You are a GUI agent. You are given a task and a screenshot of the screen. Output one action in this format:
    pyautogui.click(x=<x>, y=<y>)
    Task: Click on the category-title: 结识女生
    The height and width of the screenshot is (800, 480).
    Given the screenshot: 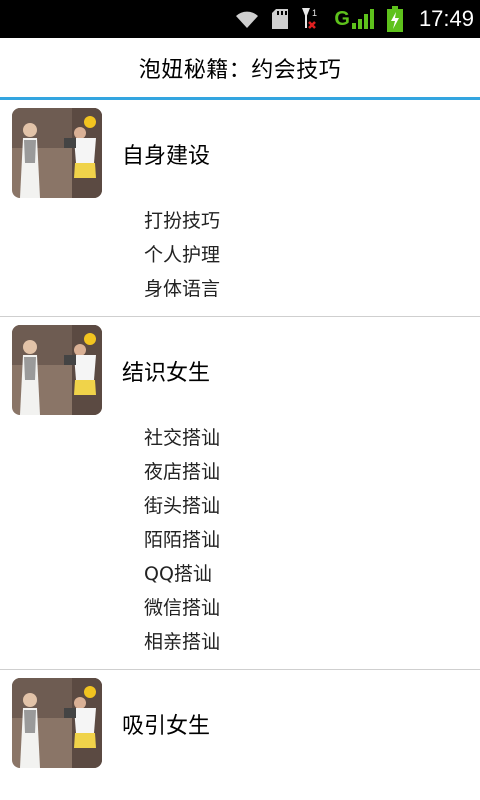 What is the action you would take?
    pyautogui.click(x=166, y=373)
    